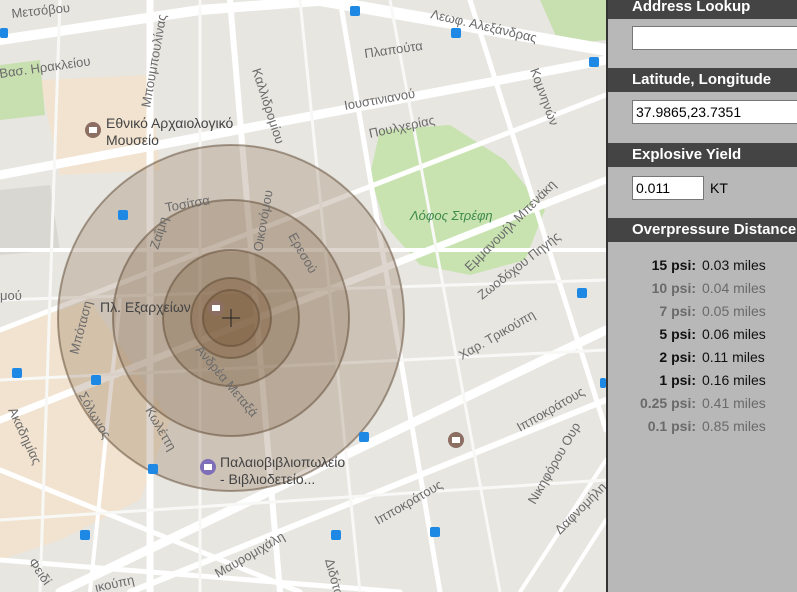 Image resolution: width=797 pixels, height=592 pixels. I want to click on address-lookup-input, so click(714, 38).